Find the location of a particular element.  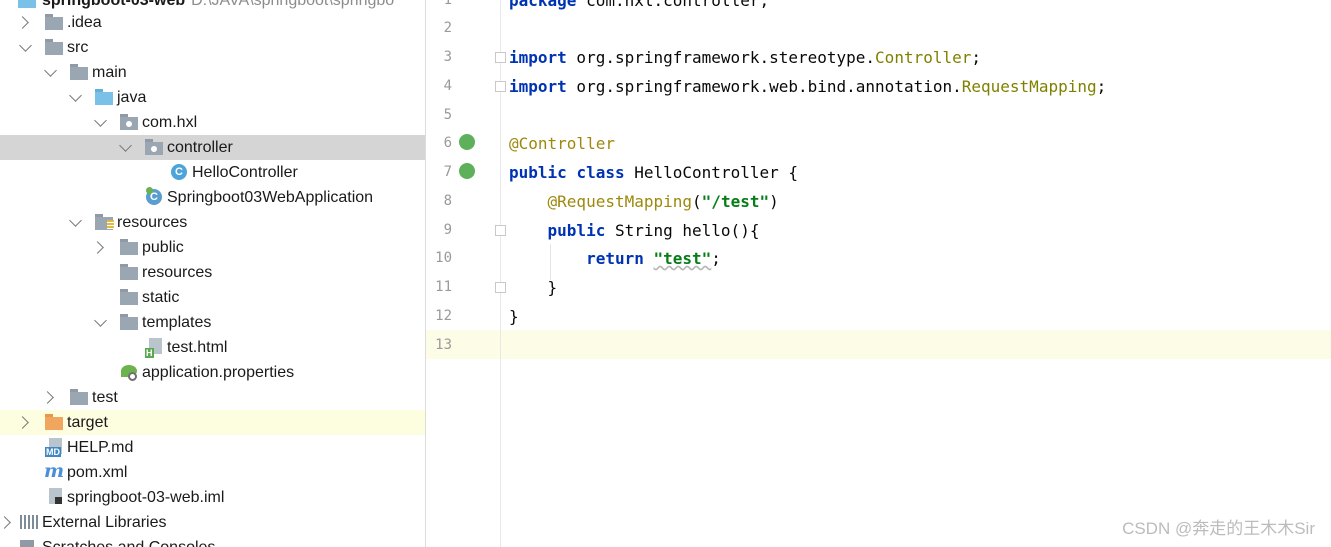

tree-row-static: static is located at coordinates (212, 297).